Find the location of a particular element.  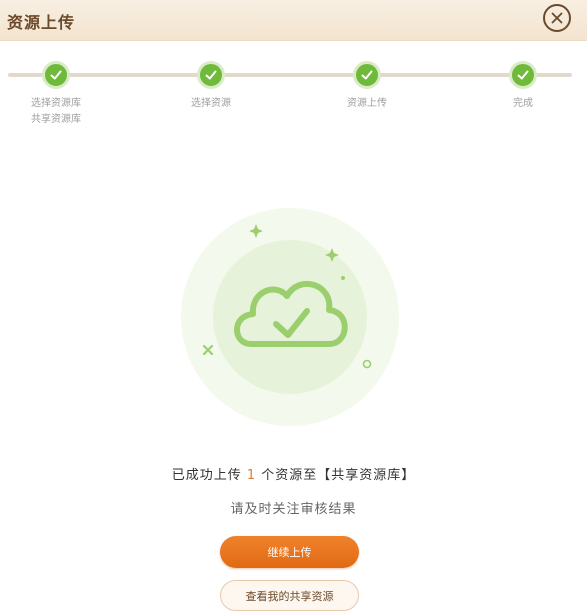

close-button is located at coordinates (557, 18).